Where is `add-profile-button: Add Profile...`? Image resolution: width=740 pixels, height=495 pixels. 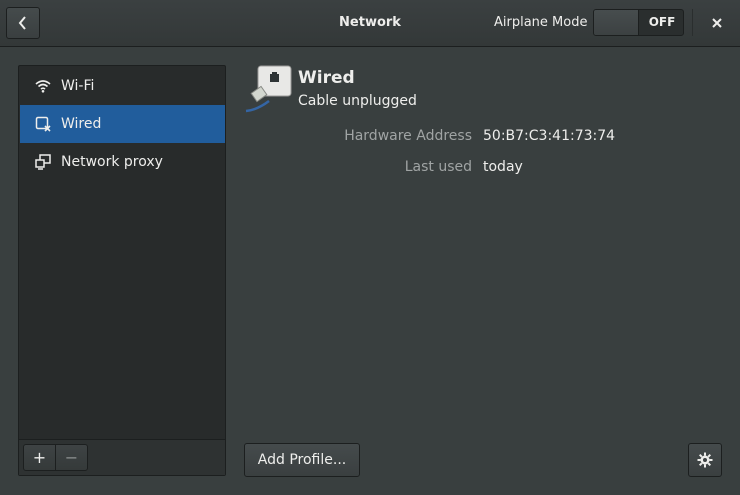
add-profile-button: Add Profile... is located at coordinates (302, 460).